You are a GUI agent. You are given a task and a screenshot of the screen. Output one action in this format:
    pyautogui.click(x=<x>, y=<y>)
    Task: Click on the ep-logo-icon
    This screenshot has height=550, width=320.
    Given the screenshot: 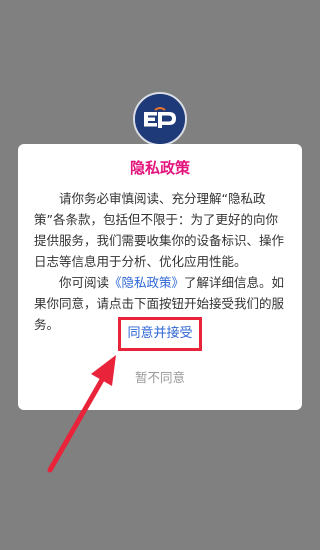 What is the action you would take?
    pyautogui.click(x=160, y=119)
    